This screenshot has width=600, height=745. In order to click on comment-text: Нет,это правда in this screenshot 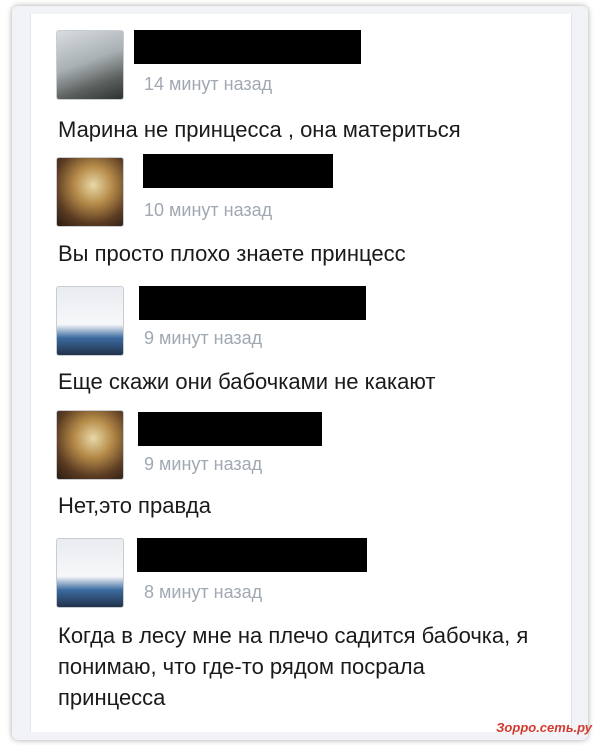, I will do `click(134, 505)`.